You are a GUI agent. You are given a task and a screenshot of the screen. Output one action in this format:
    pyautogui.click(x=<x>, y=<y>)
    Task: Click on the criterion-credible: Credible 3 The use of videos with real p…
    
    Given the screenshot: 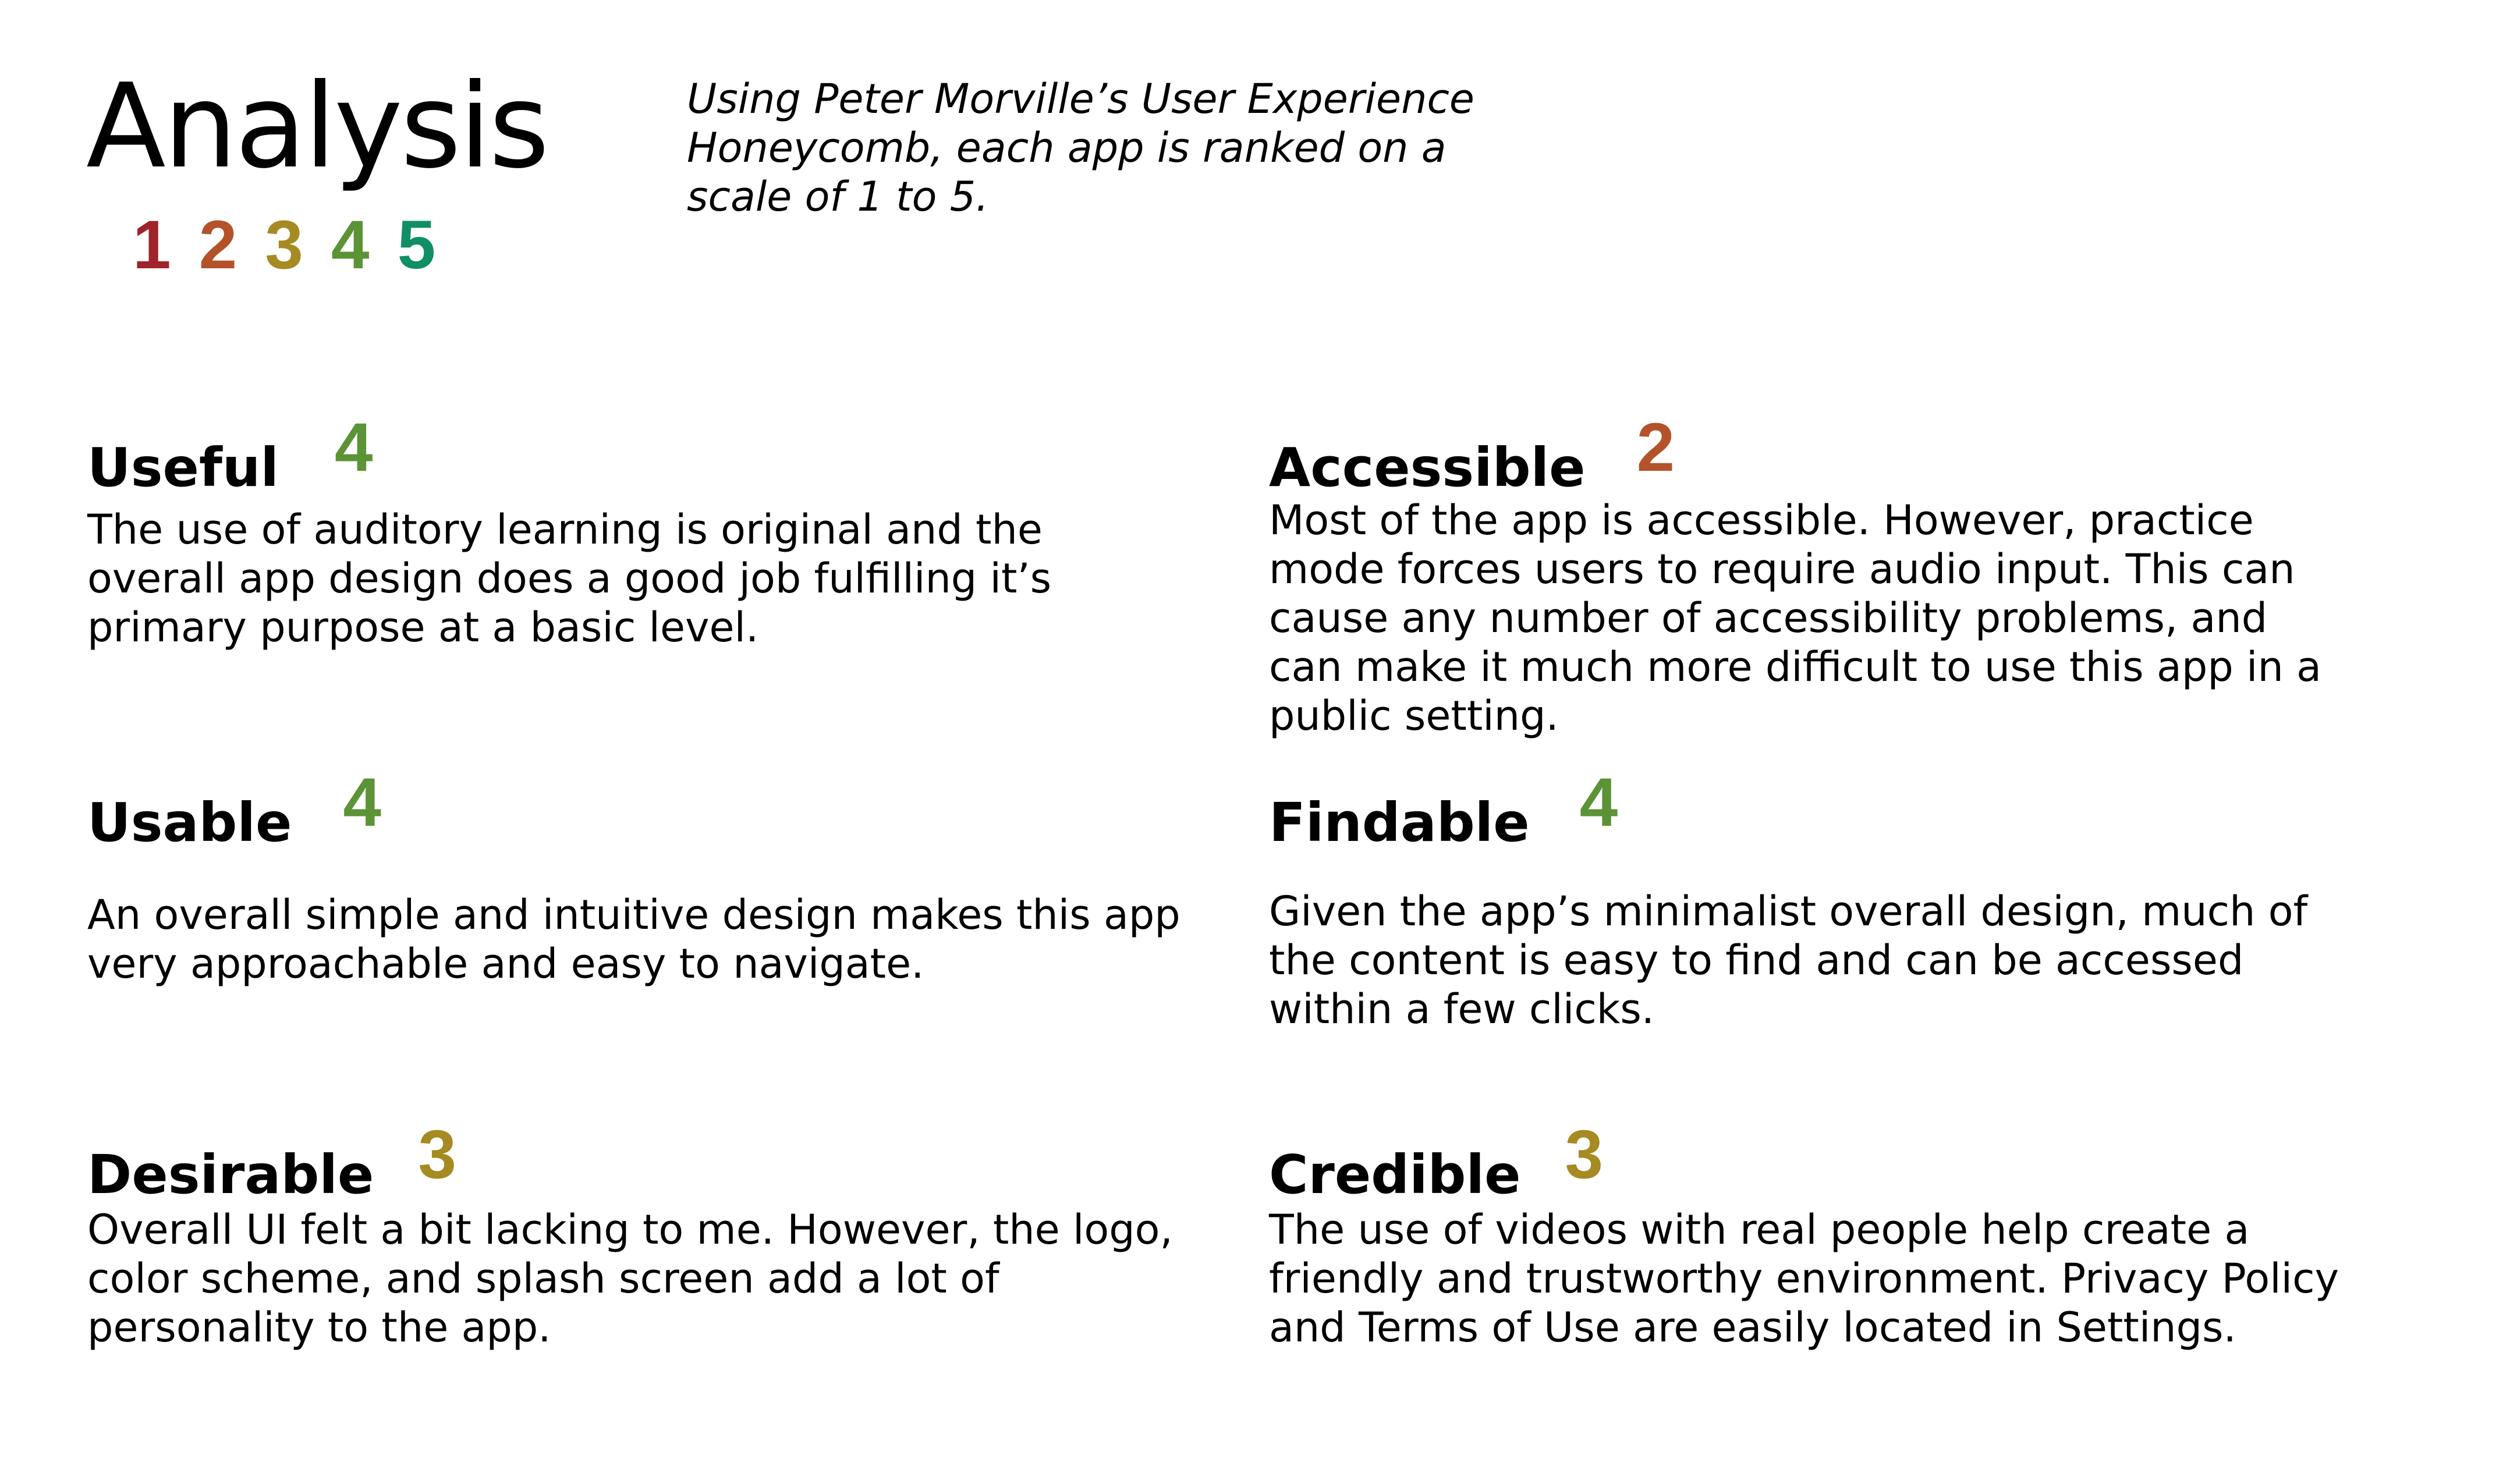 What is the action you would take?
    pyautogui.click(x=1807, y=1236)
    